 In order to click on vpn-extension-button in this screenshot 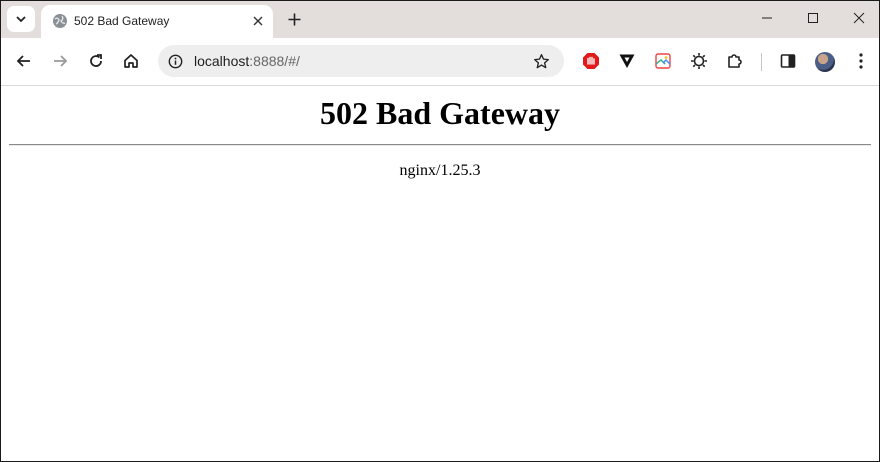, I will do `click(627, 61)`.